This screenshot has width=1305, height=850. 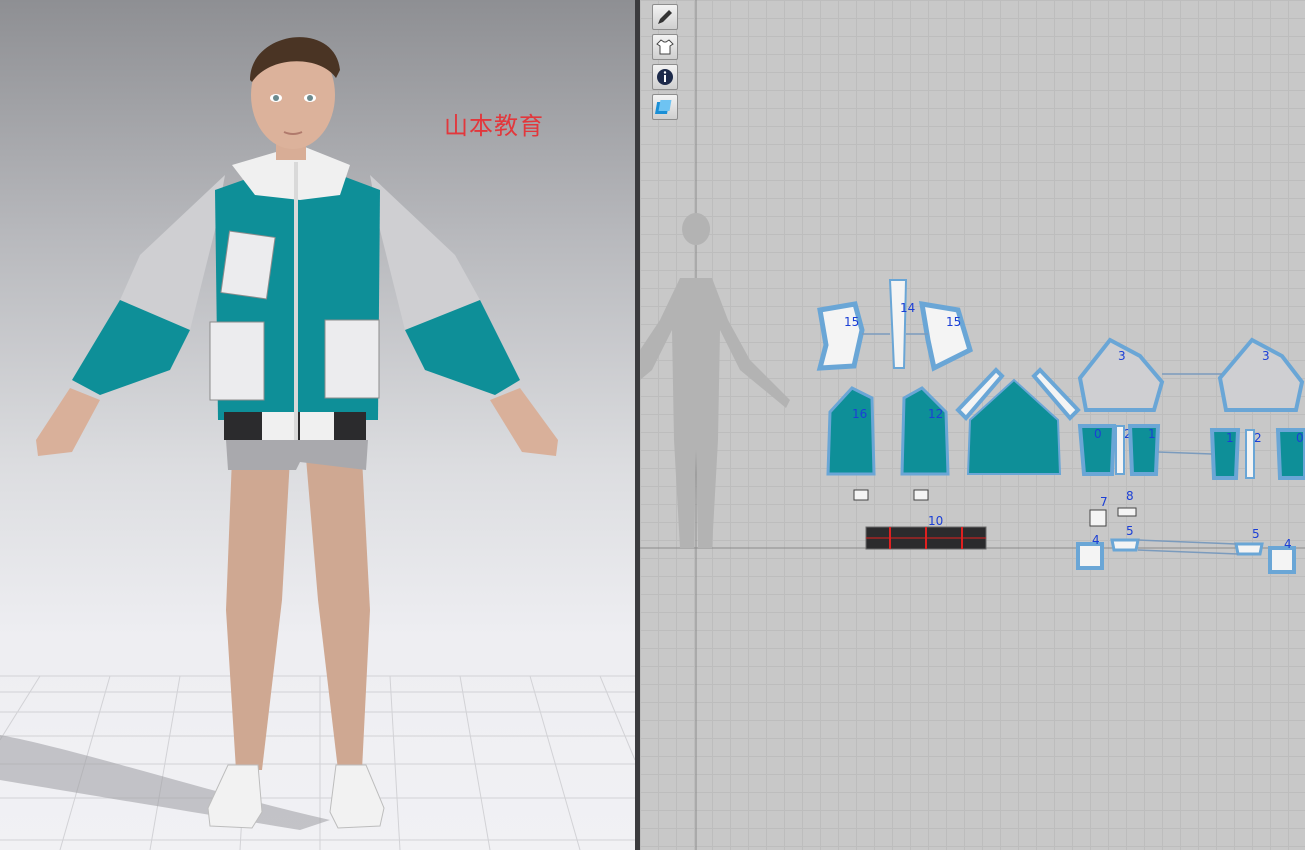 I want to click on pattern-piece-3-right, so click(x=1261, y=374).